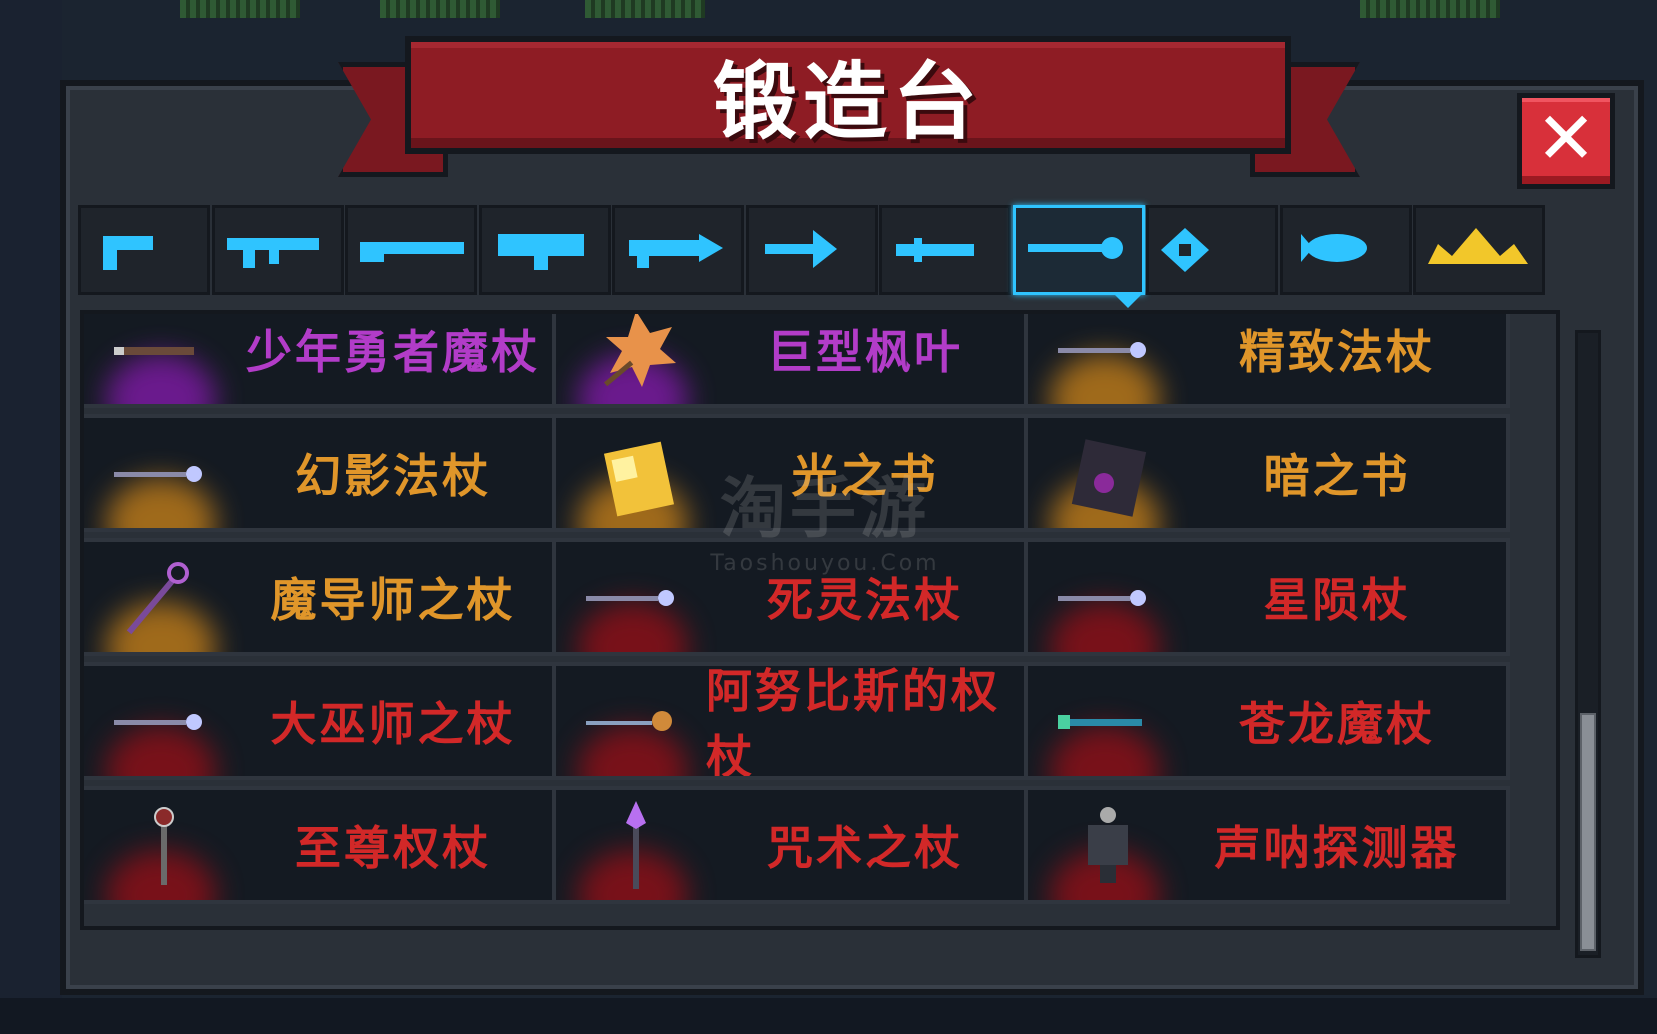  I want to click on item-slot: 精致法杖, so click(1267, 361).